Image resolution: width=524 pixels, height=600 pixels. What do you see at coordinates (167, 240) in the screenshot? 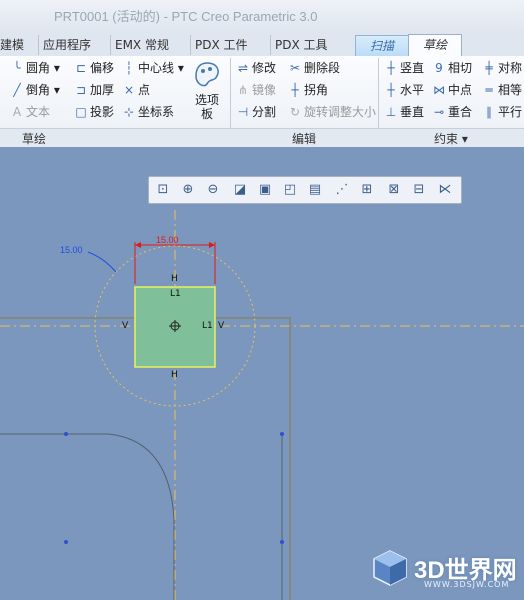
I see `width-dimension-value: 15.00` at bounding box center [167, 240].